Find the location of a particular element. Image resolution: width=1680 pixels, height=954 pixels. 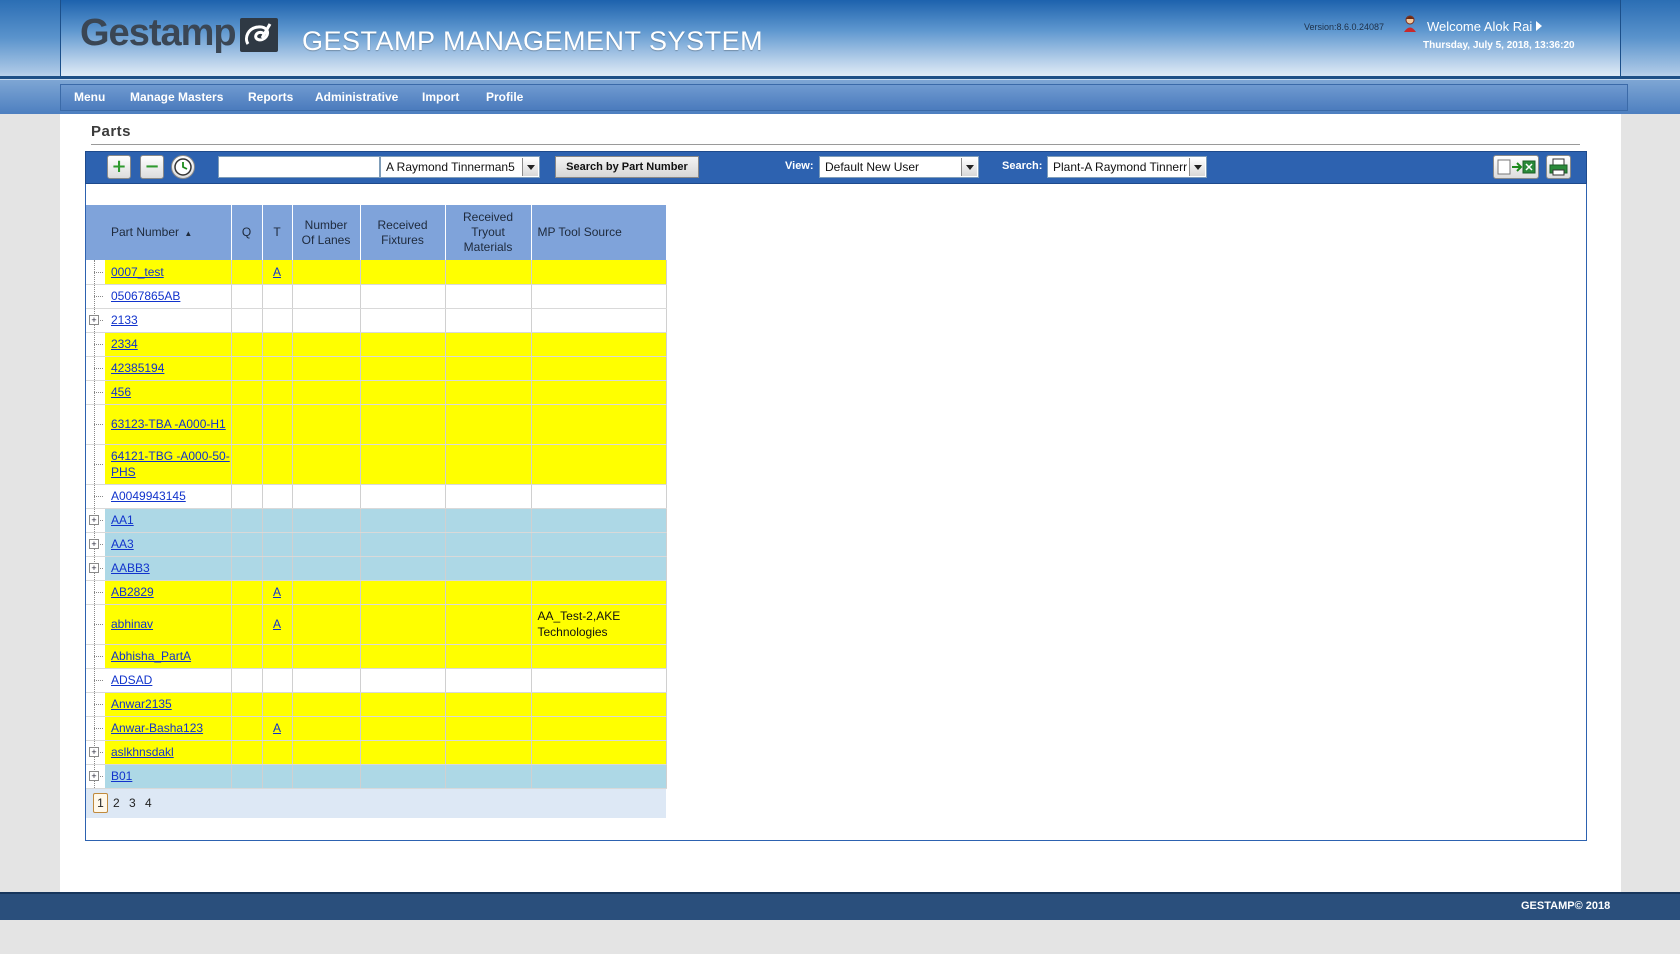

tree-cell is located at coordinates (95, 704).